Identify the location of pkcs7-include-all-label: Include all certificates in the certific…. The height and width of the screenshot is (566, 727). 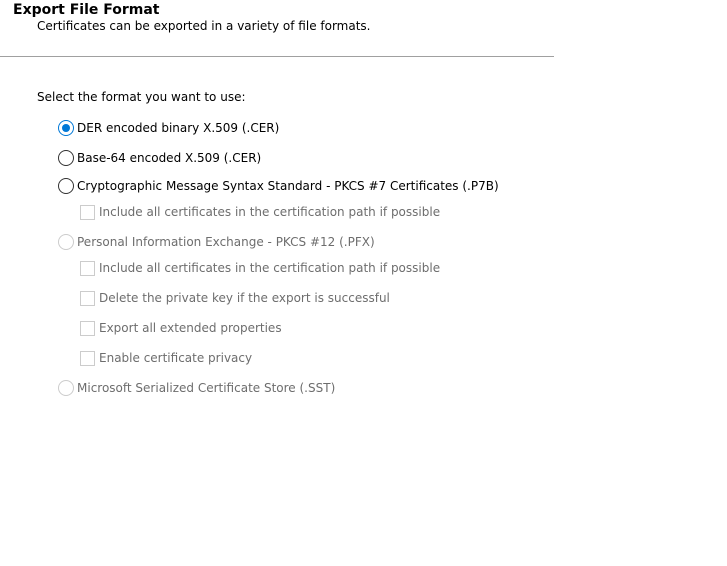
(270, 212).